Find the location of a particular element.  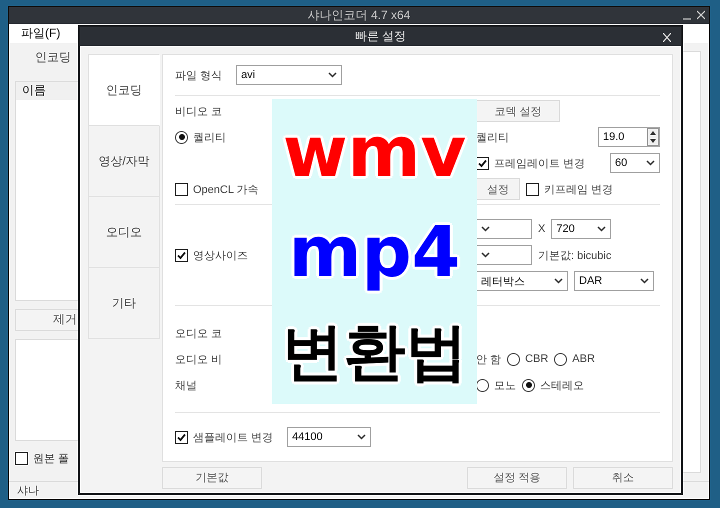

title-text: mp4 is located at coordinates (374, 252).